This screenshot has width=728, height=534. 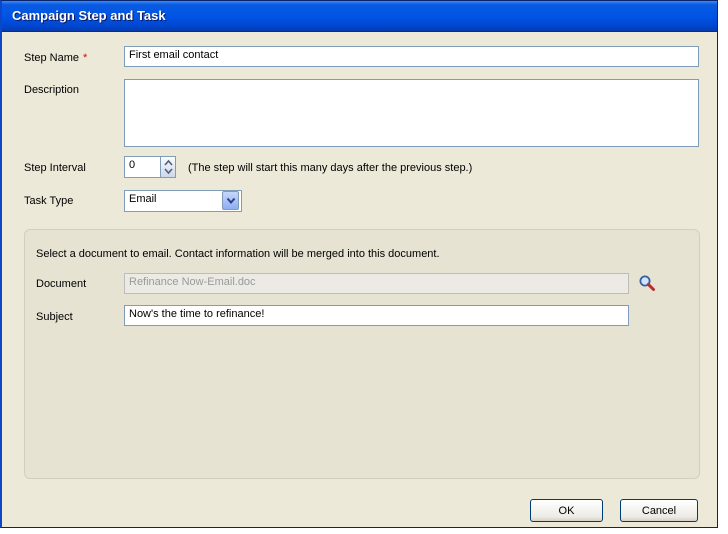 I want to click on task-type-dropdown-button, so click(x=230, y=200).